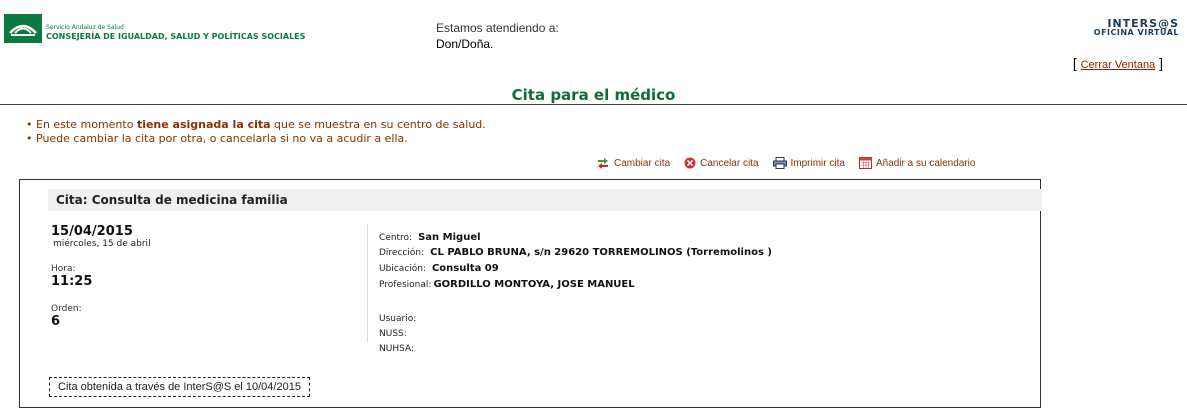  I want to click on print-appointment-label: Imprimir cita, so click(817, 163).